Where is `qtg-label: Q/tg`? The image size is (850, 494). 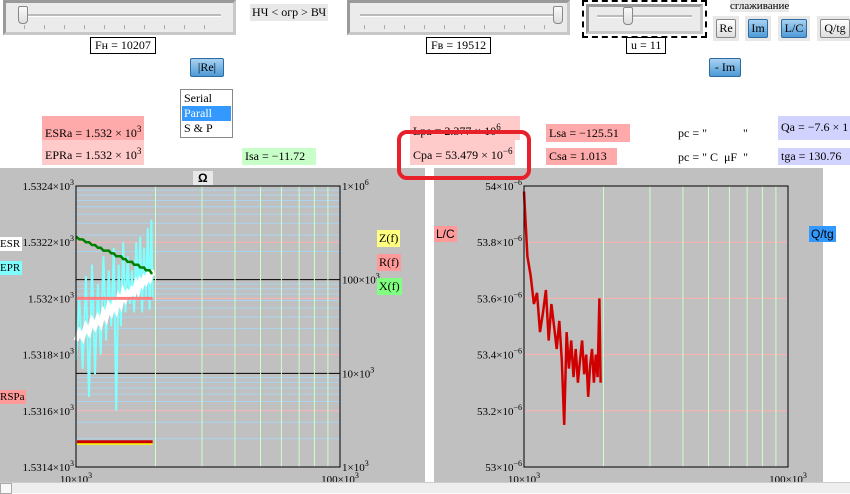
qtg-label: Q/tg is located at coordinates (822, 234).